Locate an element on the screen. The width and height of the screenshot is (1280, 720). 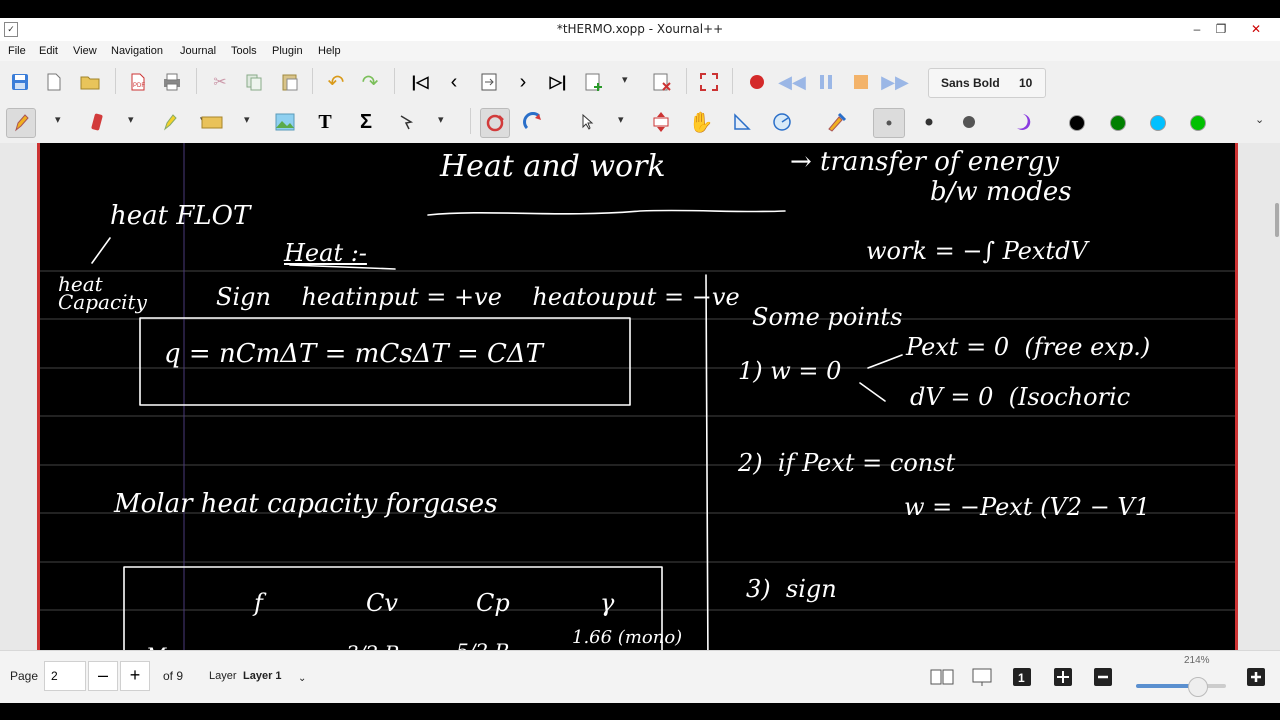
table-header-f: f is located at coordinates (258, 603).